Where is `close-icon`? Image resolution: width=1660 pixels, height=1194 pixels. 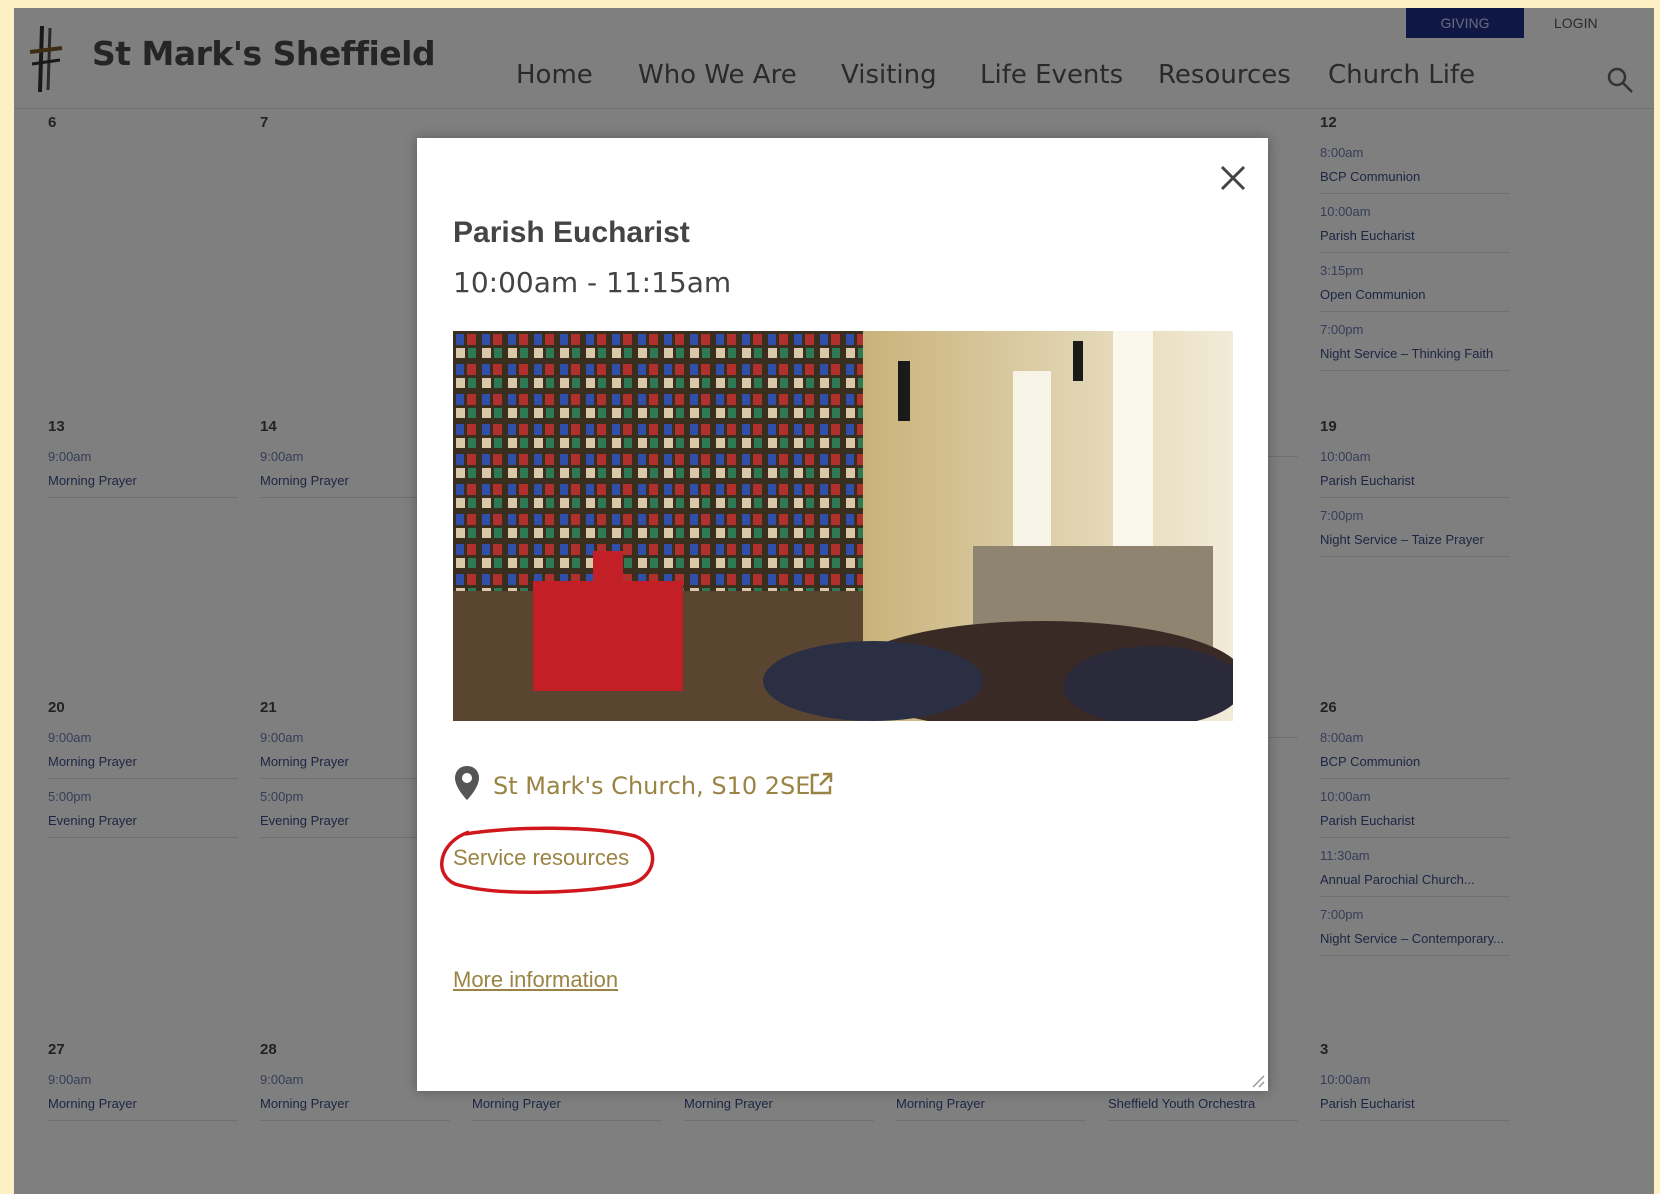
close-icon is located at coordinates (1233, 178).